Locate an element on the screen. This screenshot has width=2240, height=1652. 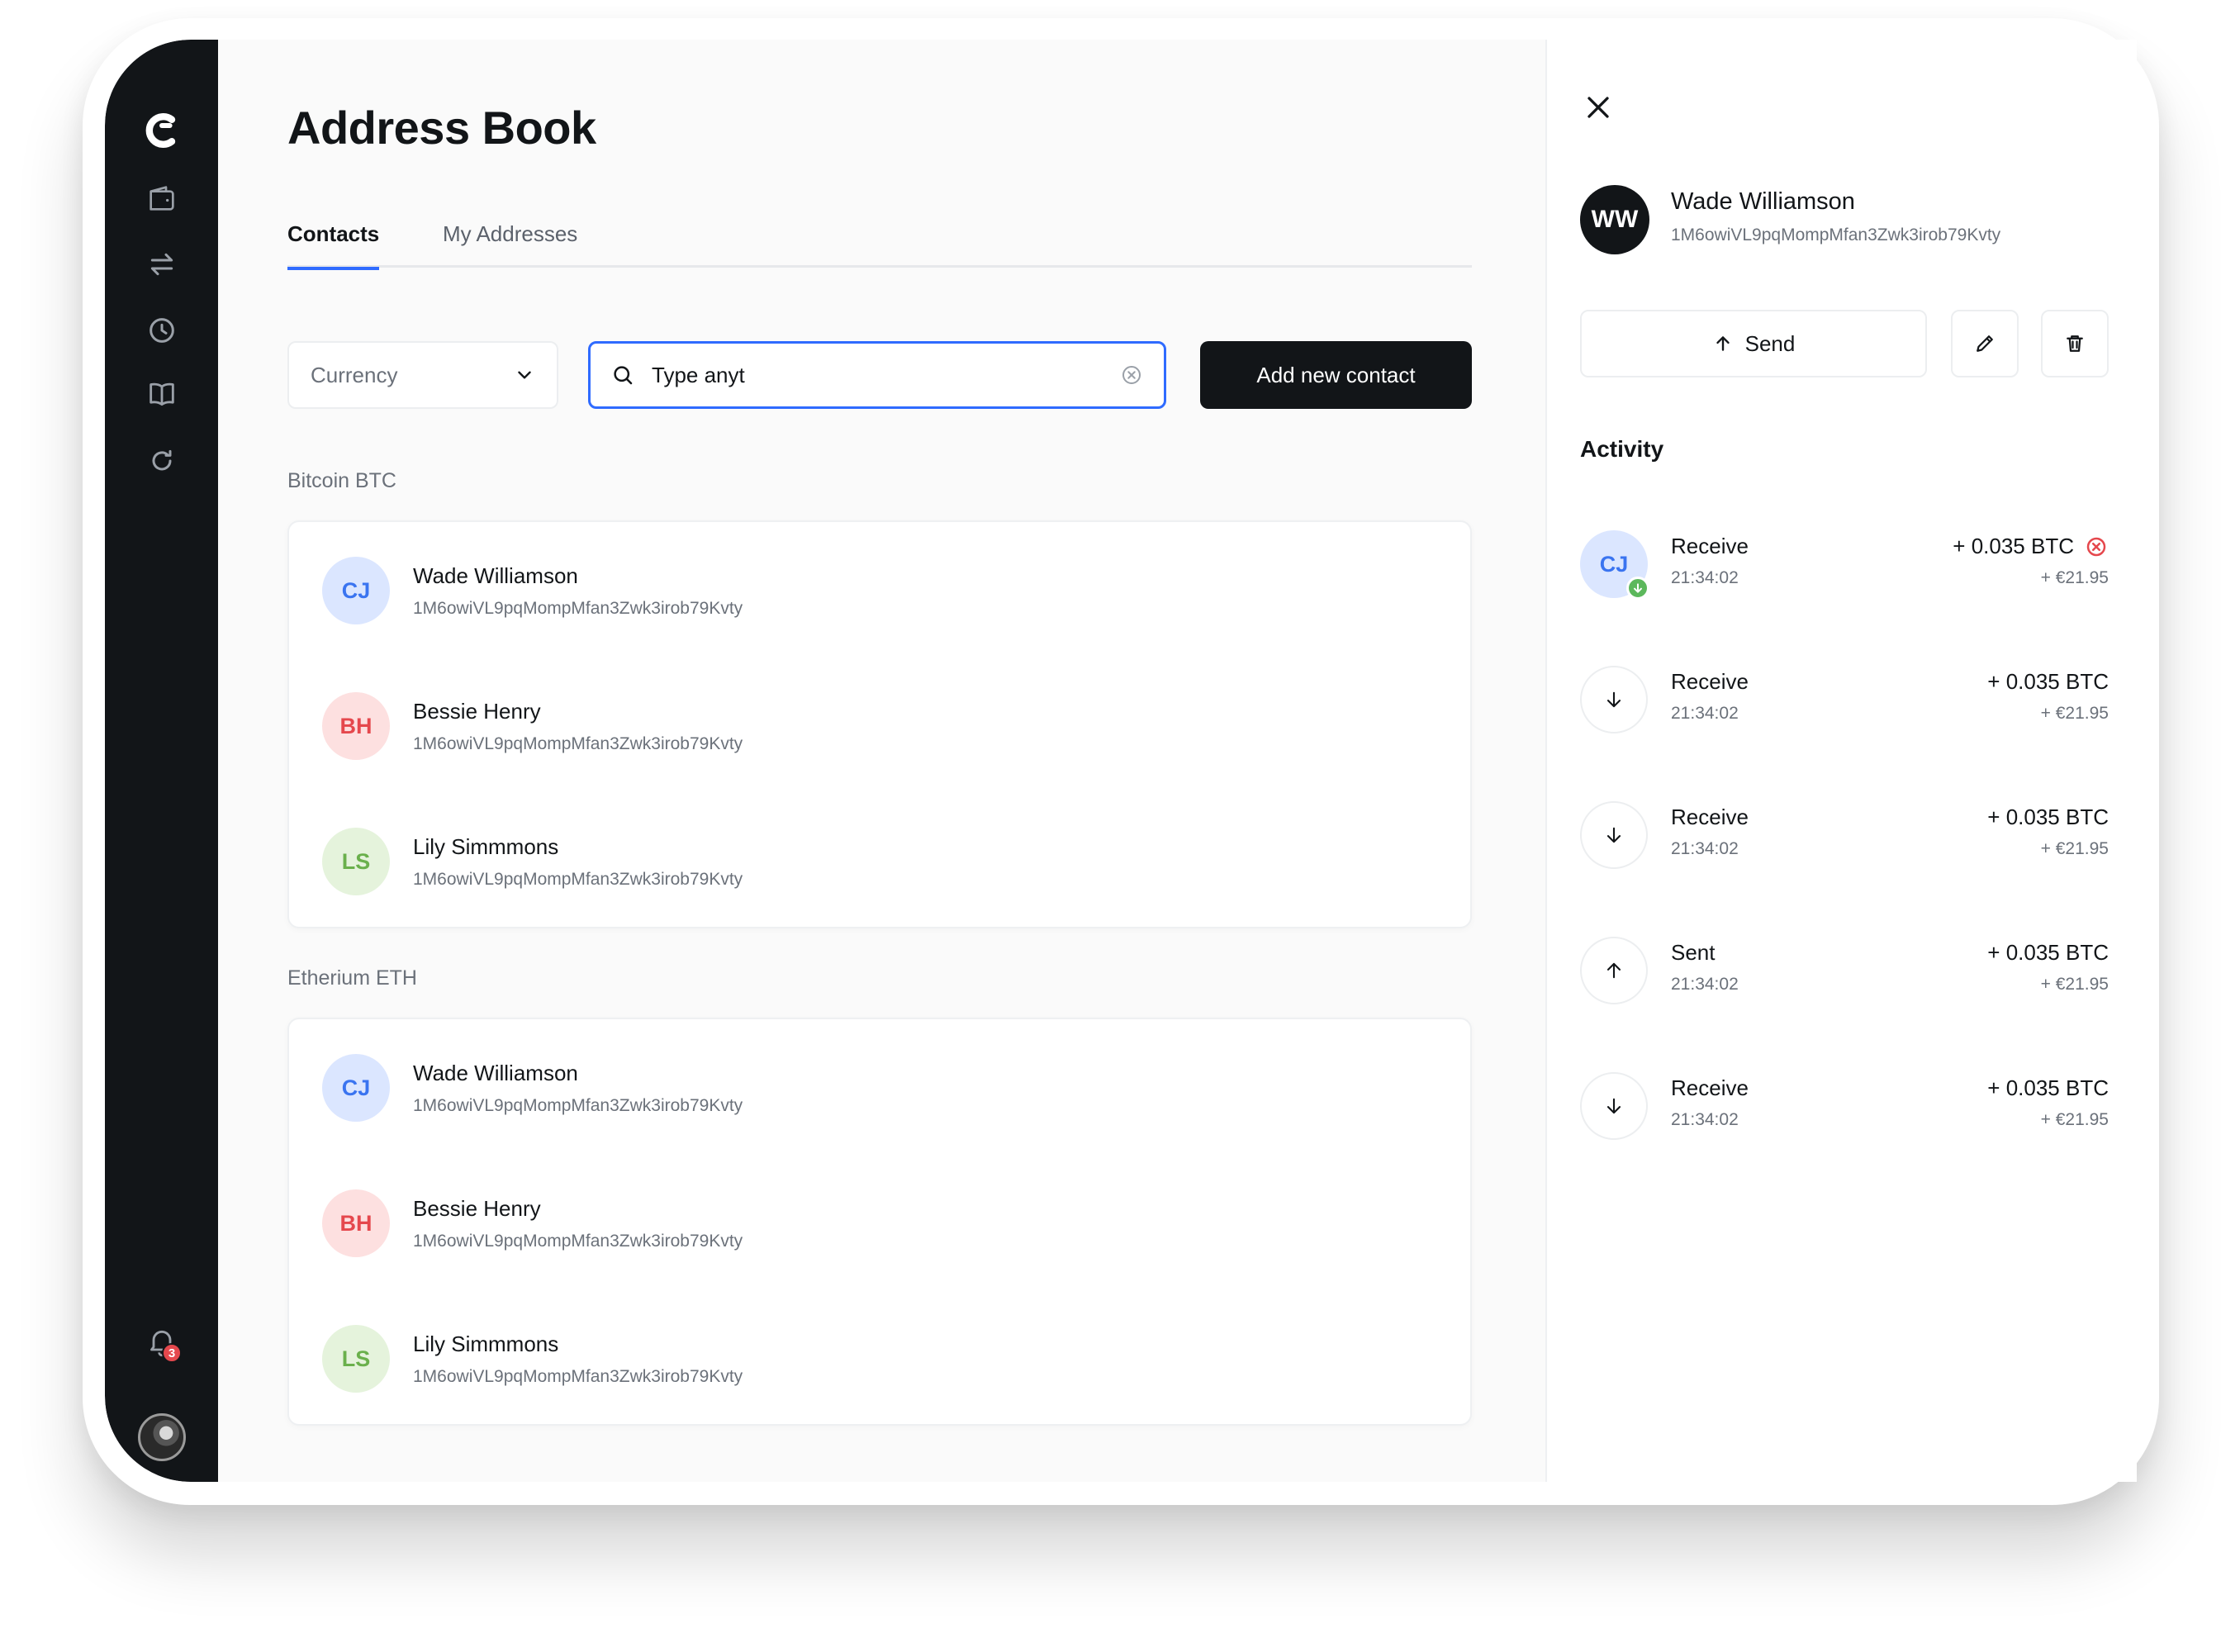
history-icon is located at coordinates (162, 330).